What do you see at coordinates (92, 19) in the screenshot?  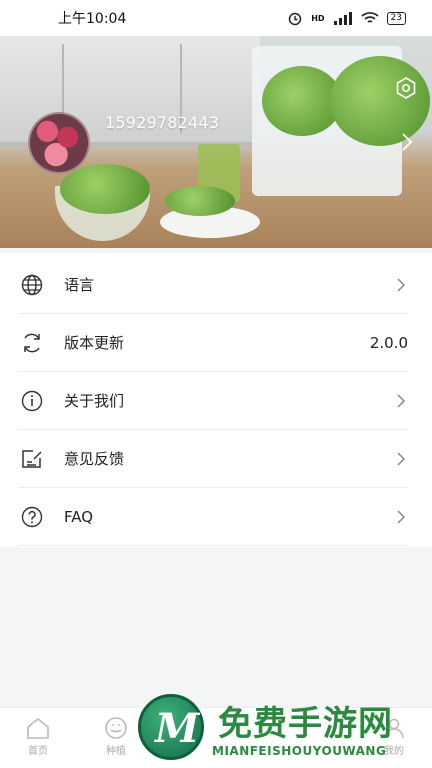 I see `status-time: 上午10:04` at bounding box center [92, 19].